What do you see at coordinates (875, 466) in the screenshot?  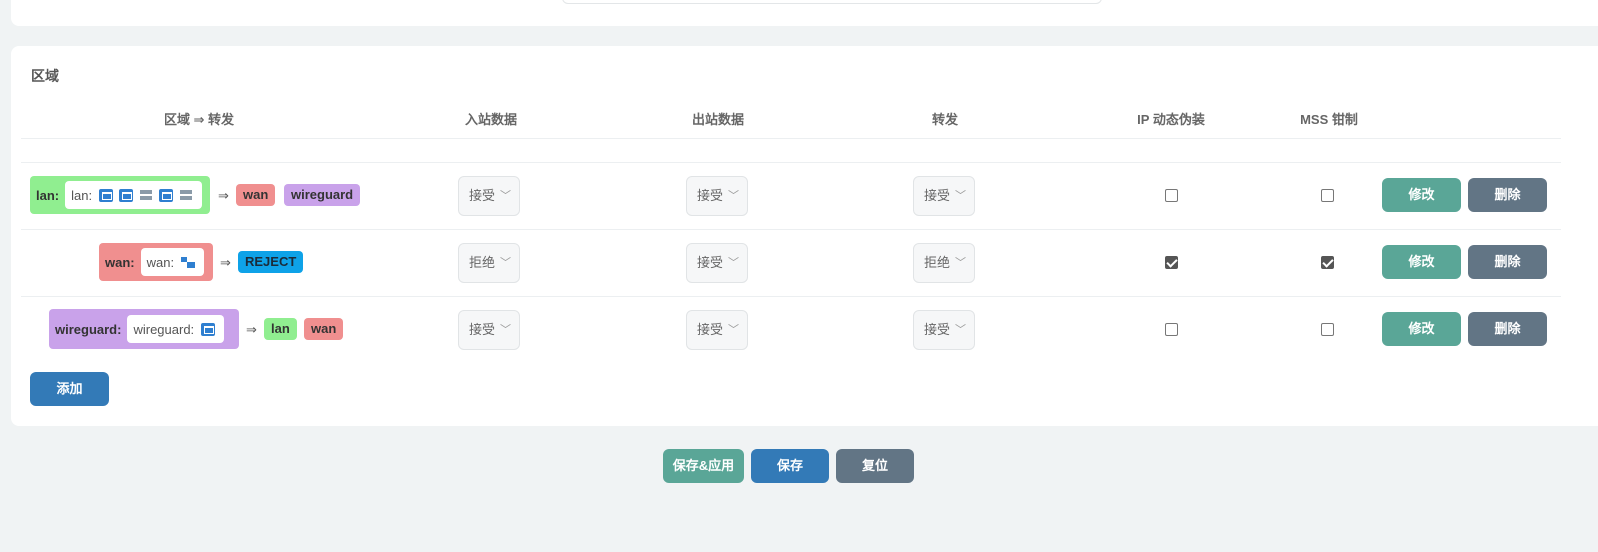 I see `reset-button: 复位` at bounding box center [875, 466].